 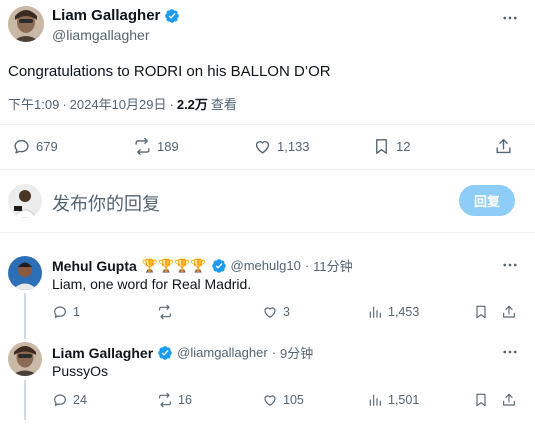 I want to click on compose-reply-button: 回复, so click(x=487, y=200).